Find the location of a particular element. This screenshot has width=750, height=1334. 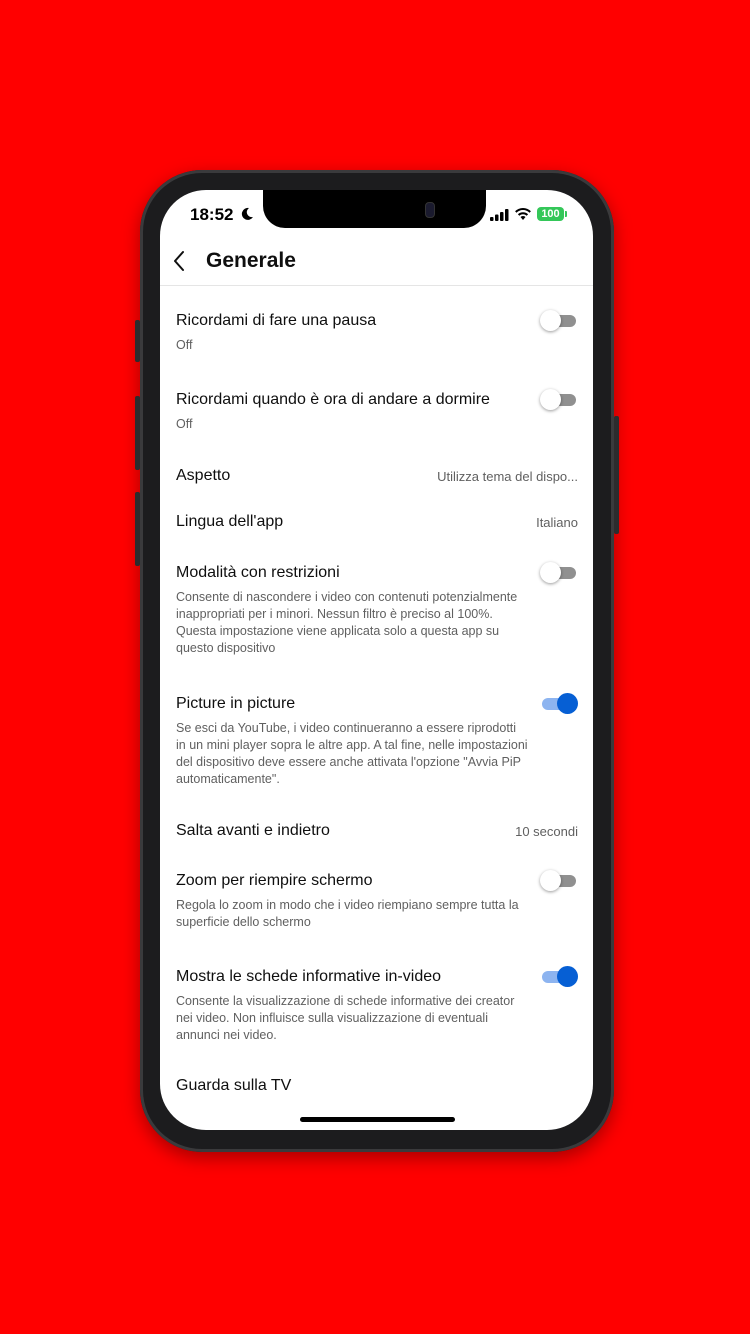

dynamic-notch is located at coordinates (374, 209).